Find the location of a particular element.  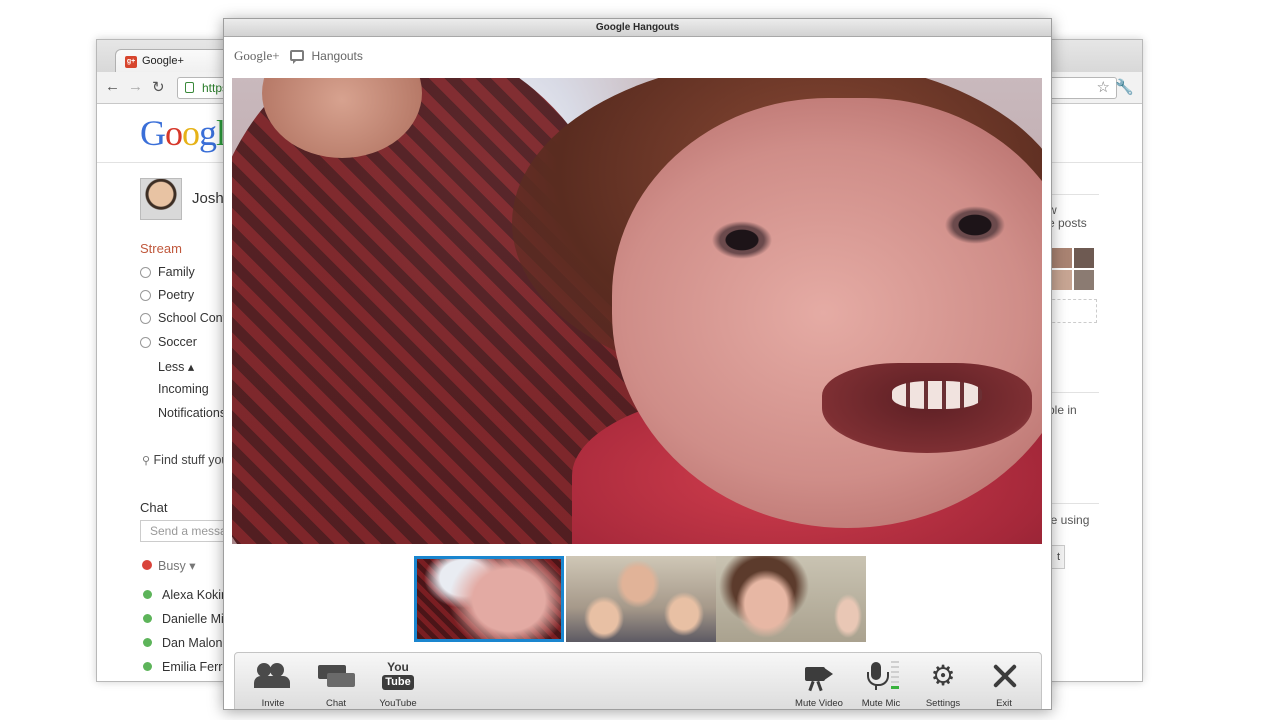

profile-name: Josh is located at coordinates (208, 198).